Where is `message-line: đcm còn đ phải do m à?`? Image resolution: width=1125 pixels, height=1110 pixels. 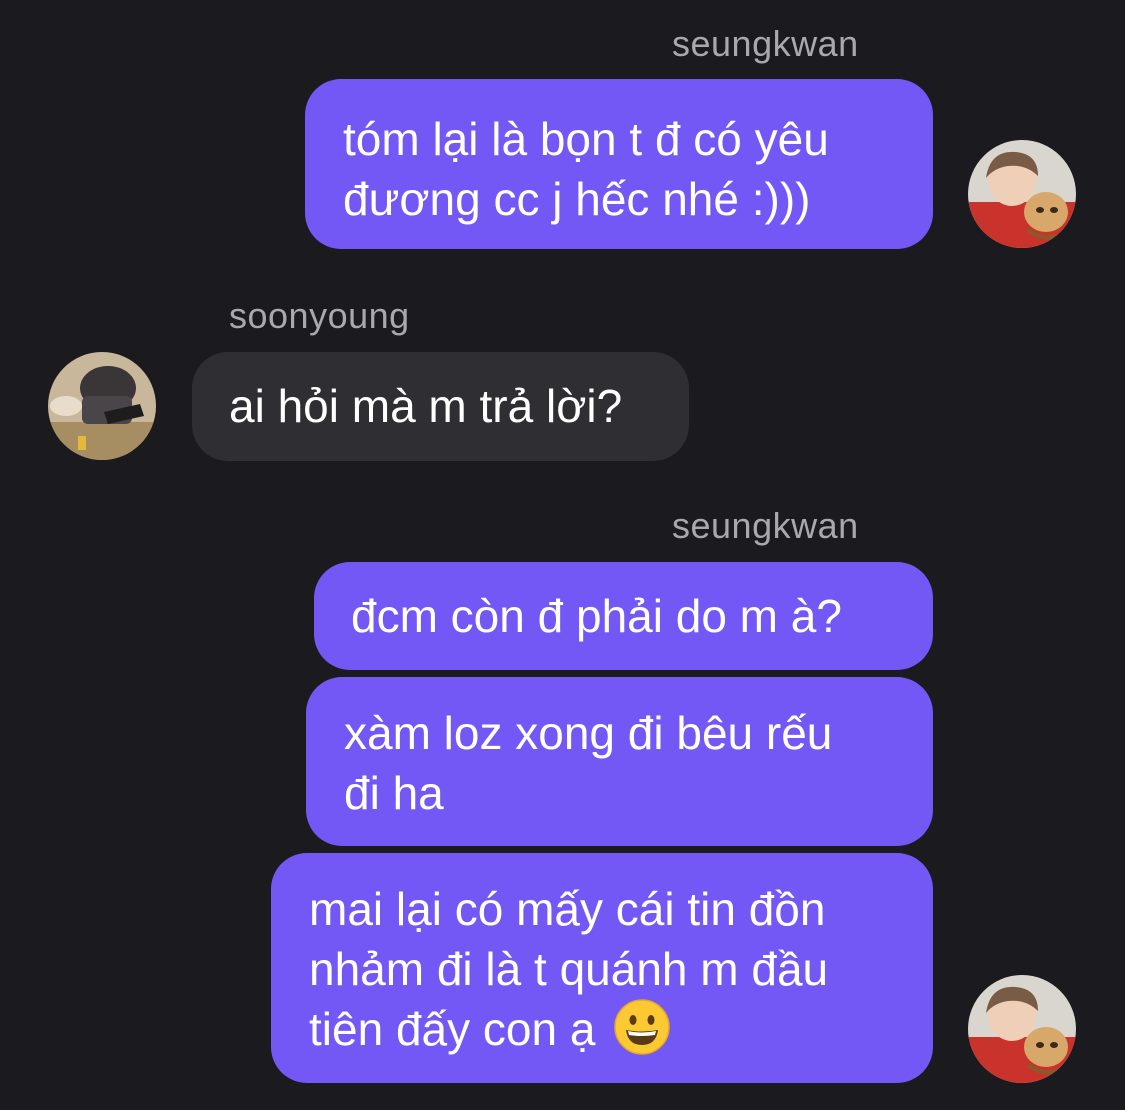
message-line: đcm còn đ phải do m à? is located at coordinates (596, 616).